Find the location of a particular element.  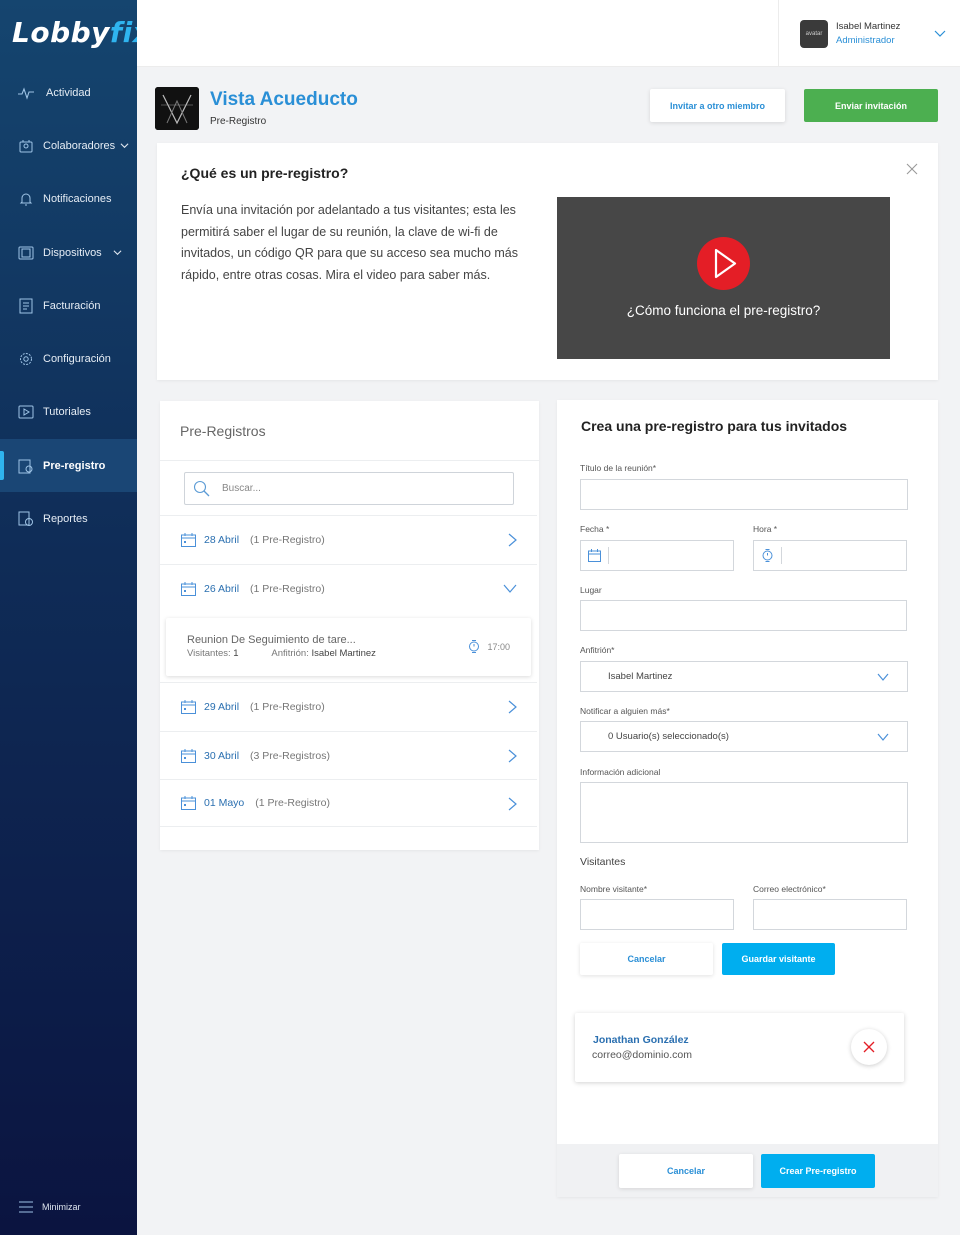

invite-member-button: Invitar a otro miembro is located at coordinates (717, 105).